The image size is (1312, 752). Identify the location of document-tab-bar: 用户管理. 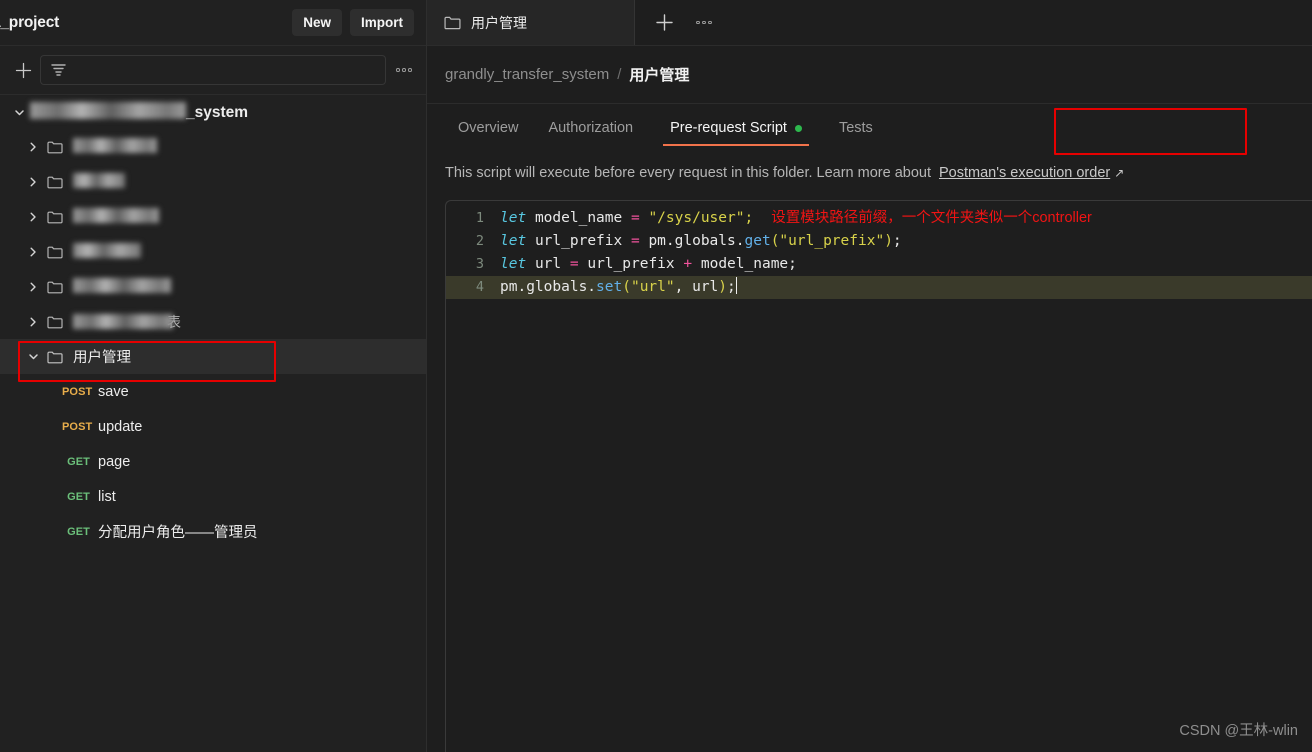
(869, 23).